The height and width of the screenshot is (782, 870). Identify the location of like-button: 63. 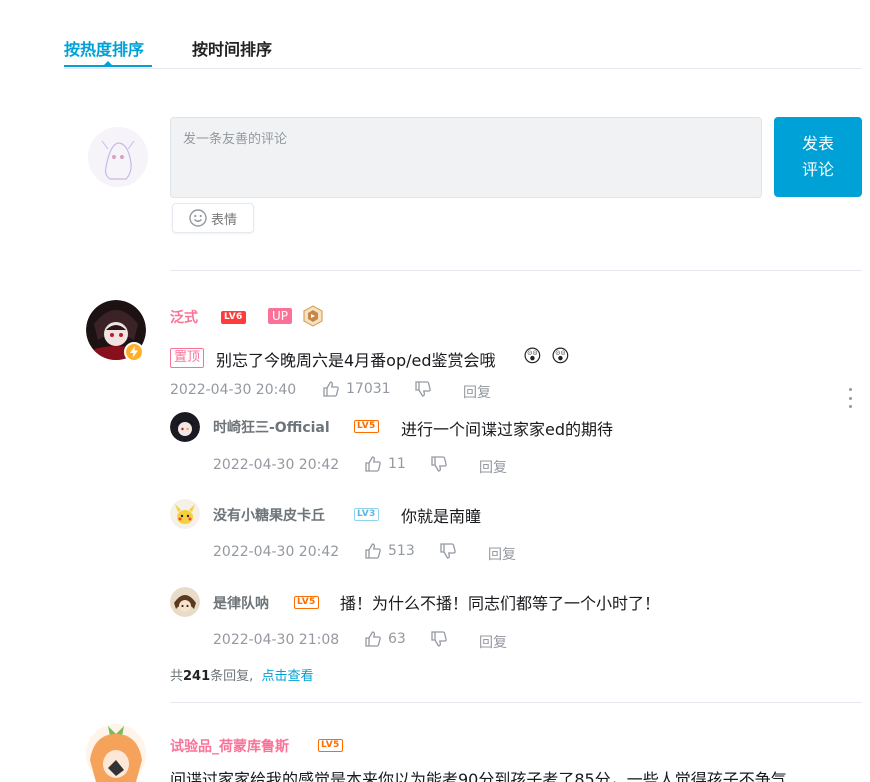
(385, 639).